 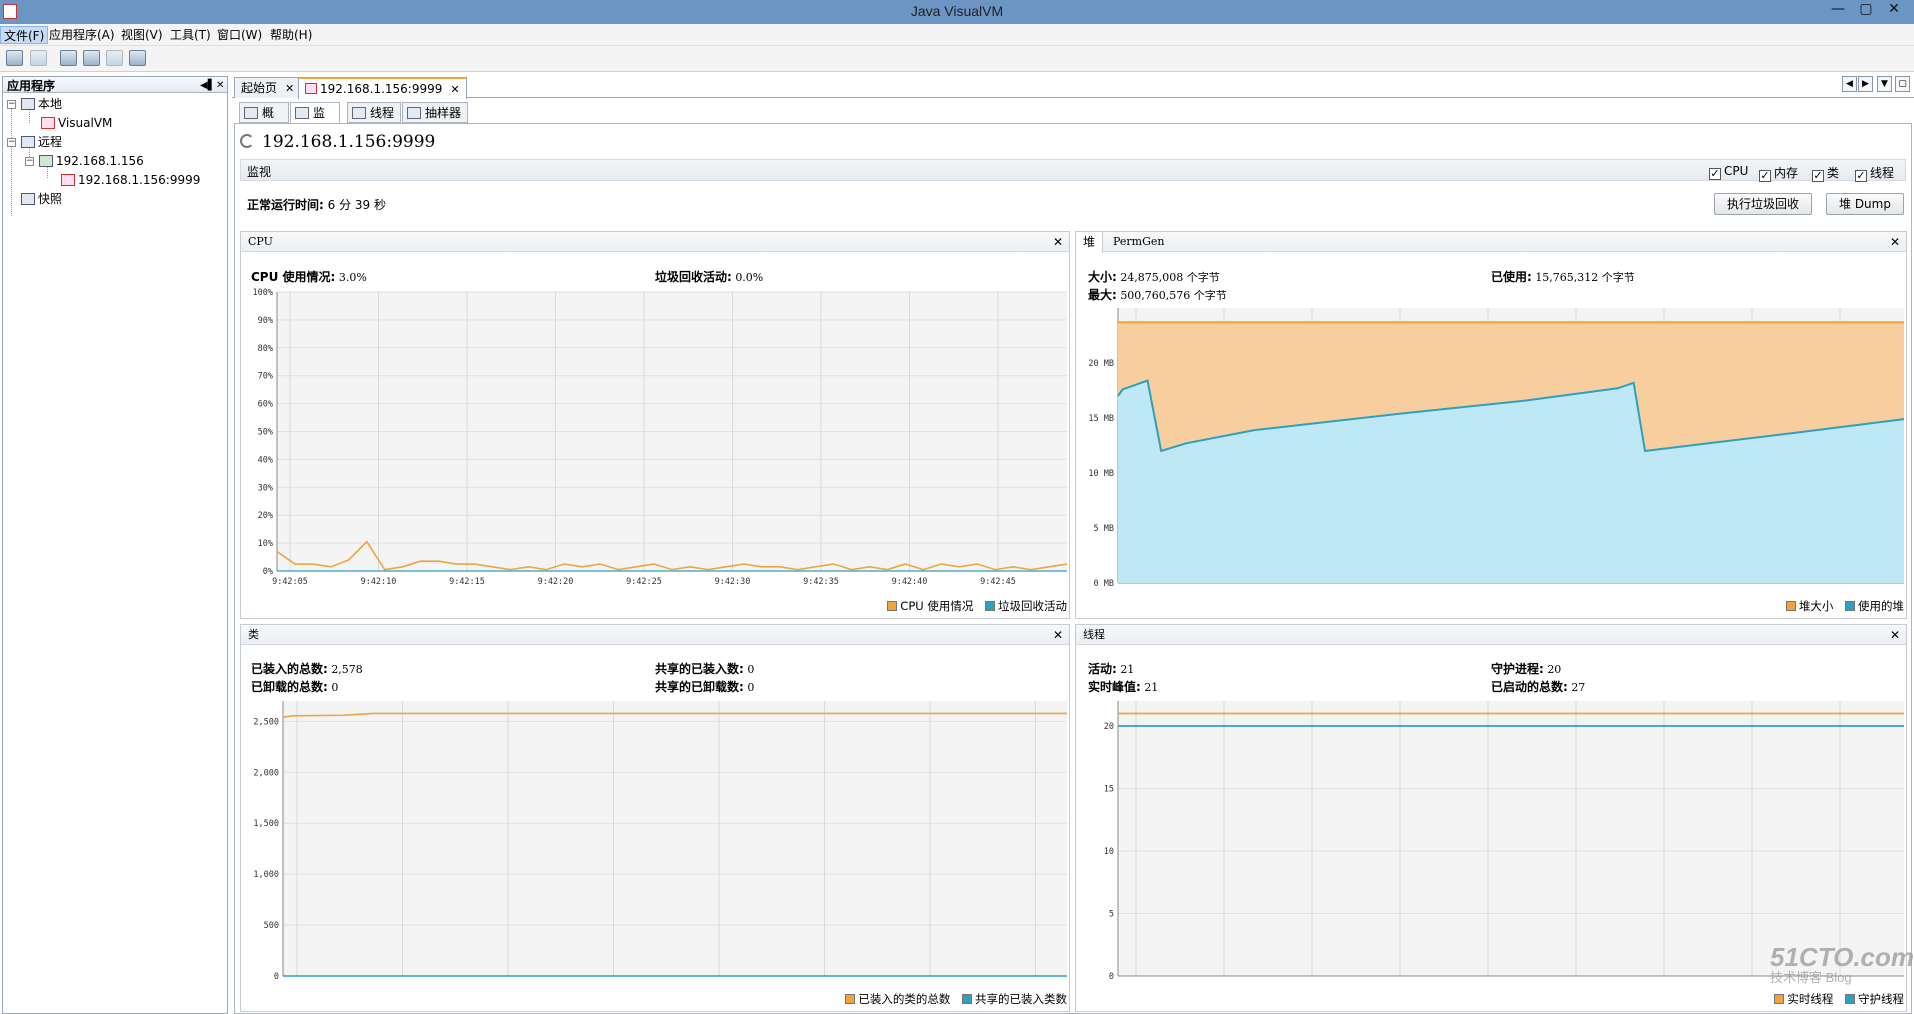 I want to click on shared-loaded-stat: 共享的已装入数: 0, so click(x=705, y=669).